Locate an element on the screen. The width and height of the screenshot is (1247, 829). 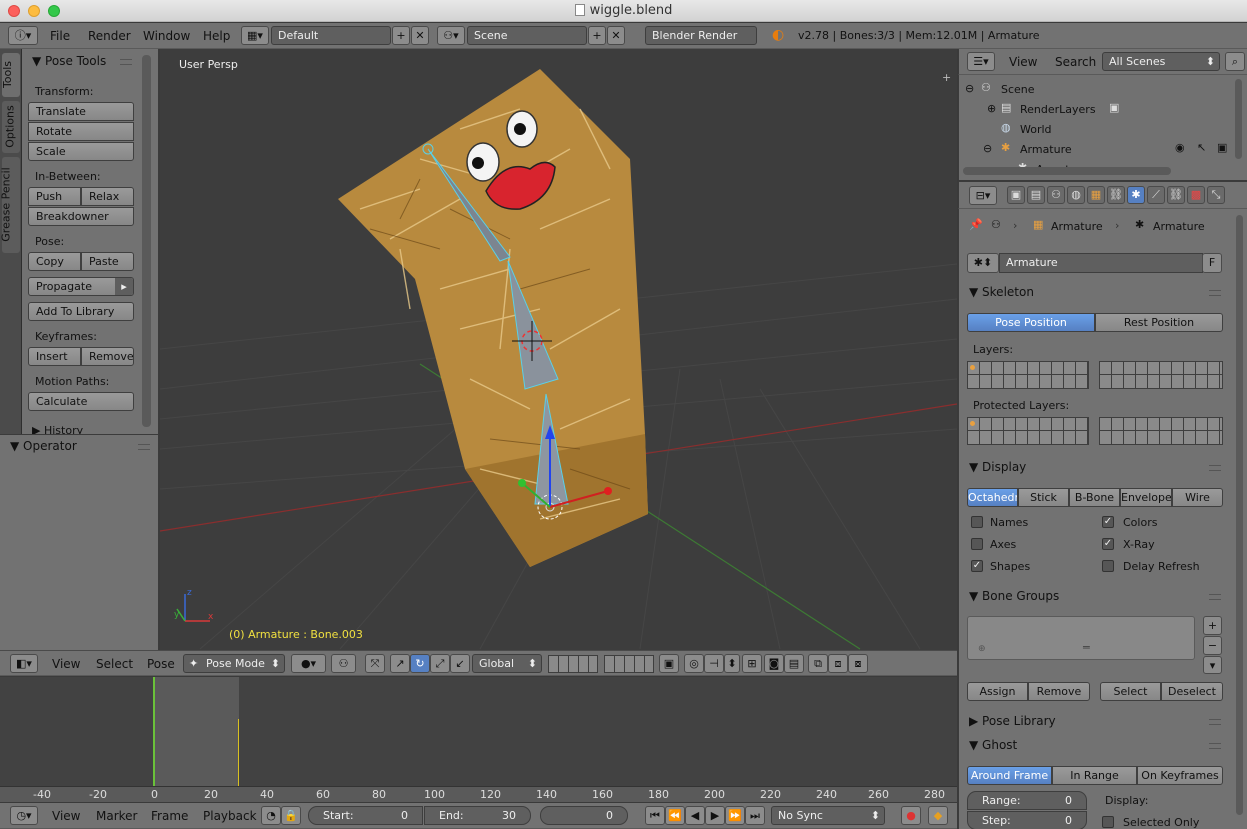
outliner-display-mode-select: All Scenes ⬍ is located at coordinates (1161, 61).